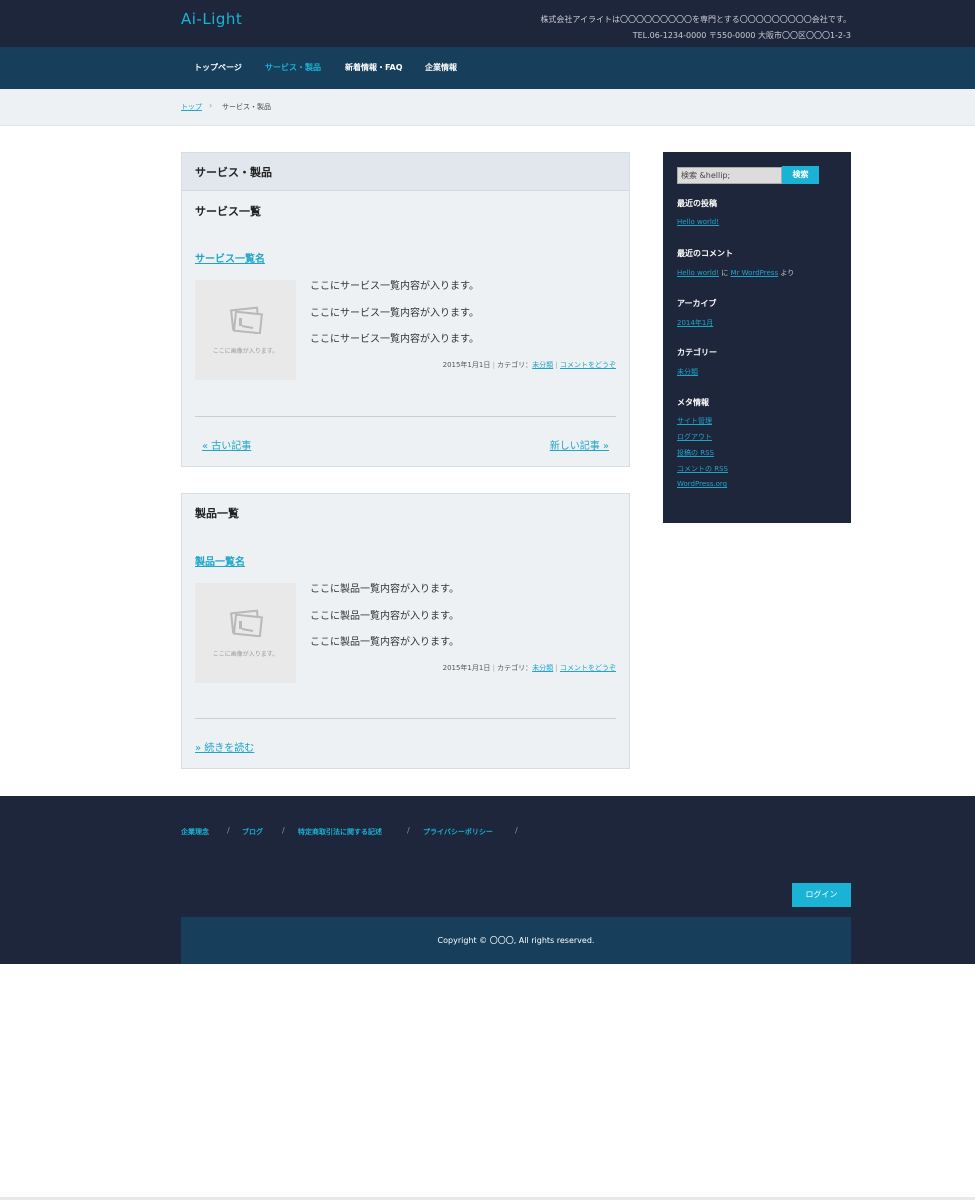  I want to click on nav-item-company: 企業情報, so click(441, 68).